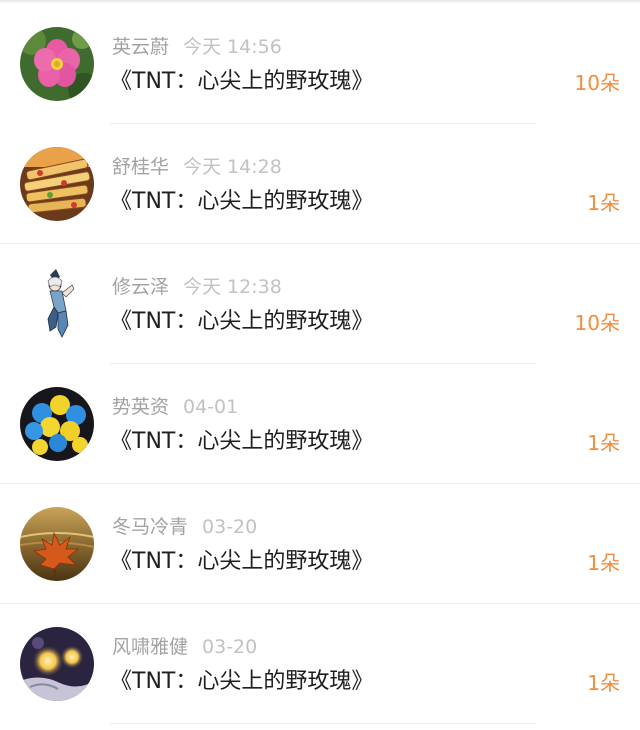 Image resolution: width=640 pixels, height=730 pixels. Describe the element at coordinates (150, 527) in the screenshot. I see `username: 冬马冷青` at that location.